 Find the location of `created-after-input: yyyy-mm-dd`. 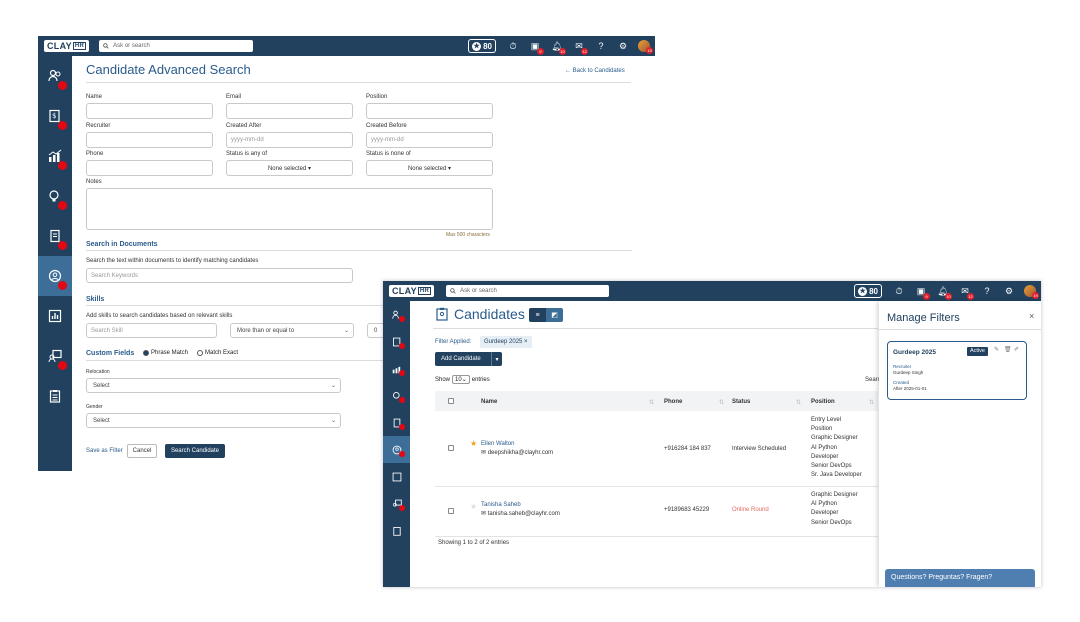

created-after-input: yyyy-mm-dd is located at coordinates (289, 140).